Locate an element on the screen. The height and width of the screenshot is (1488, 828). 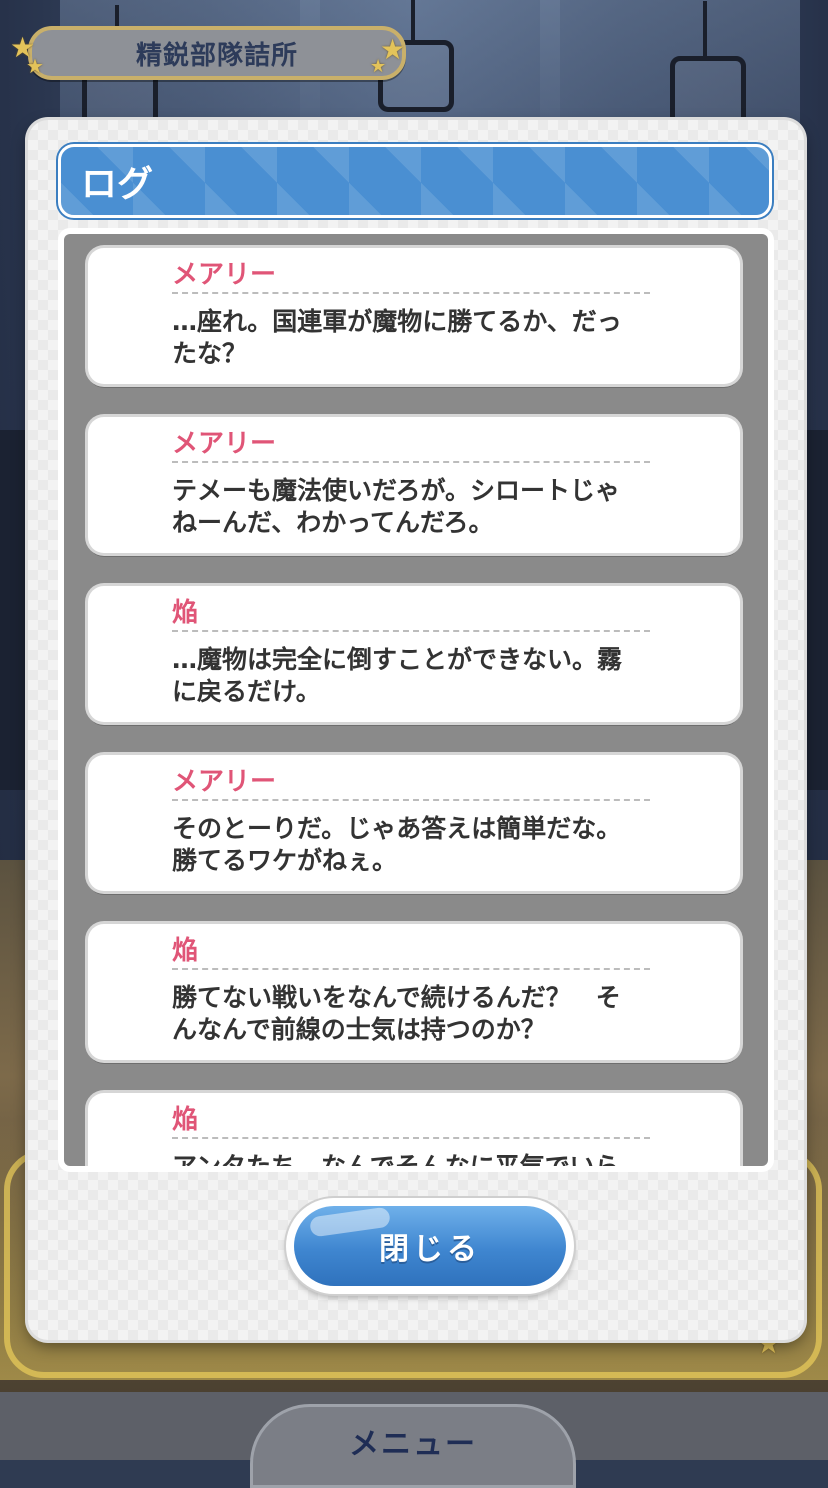
log-entry: メアリー テメーも魔法使いだろが。シロートじゃ ねーんだ、わかってんだろ。 is located at coordinates (414, 485).